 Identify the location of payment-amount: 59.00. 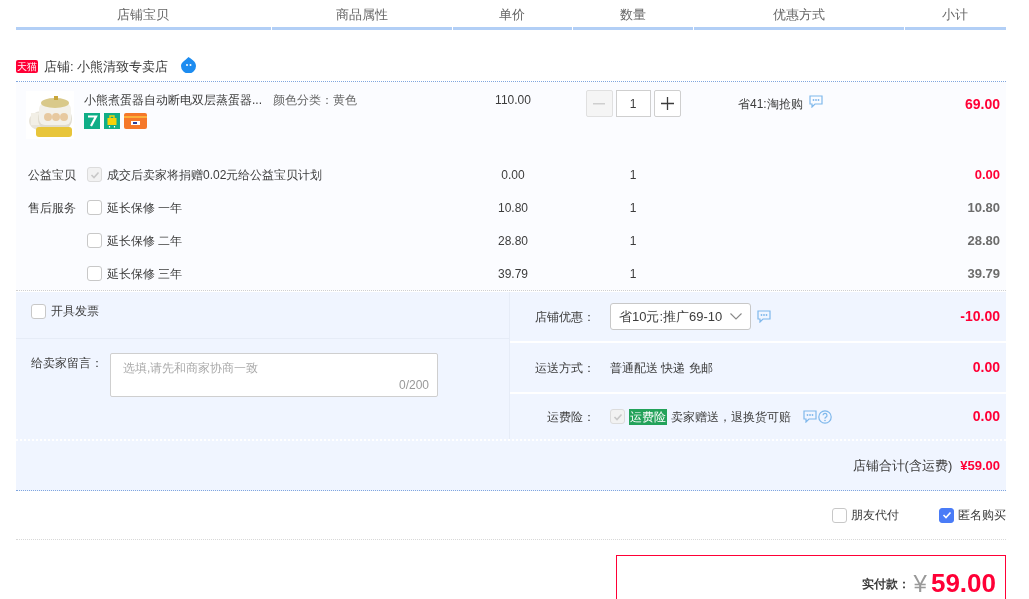
(963, 583).